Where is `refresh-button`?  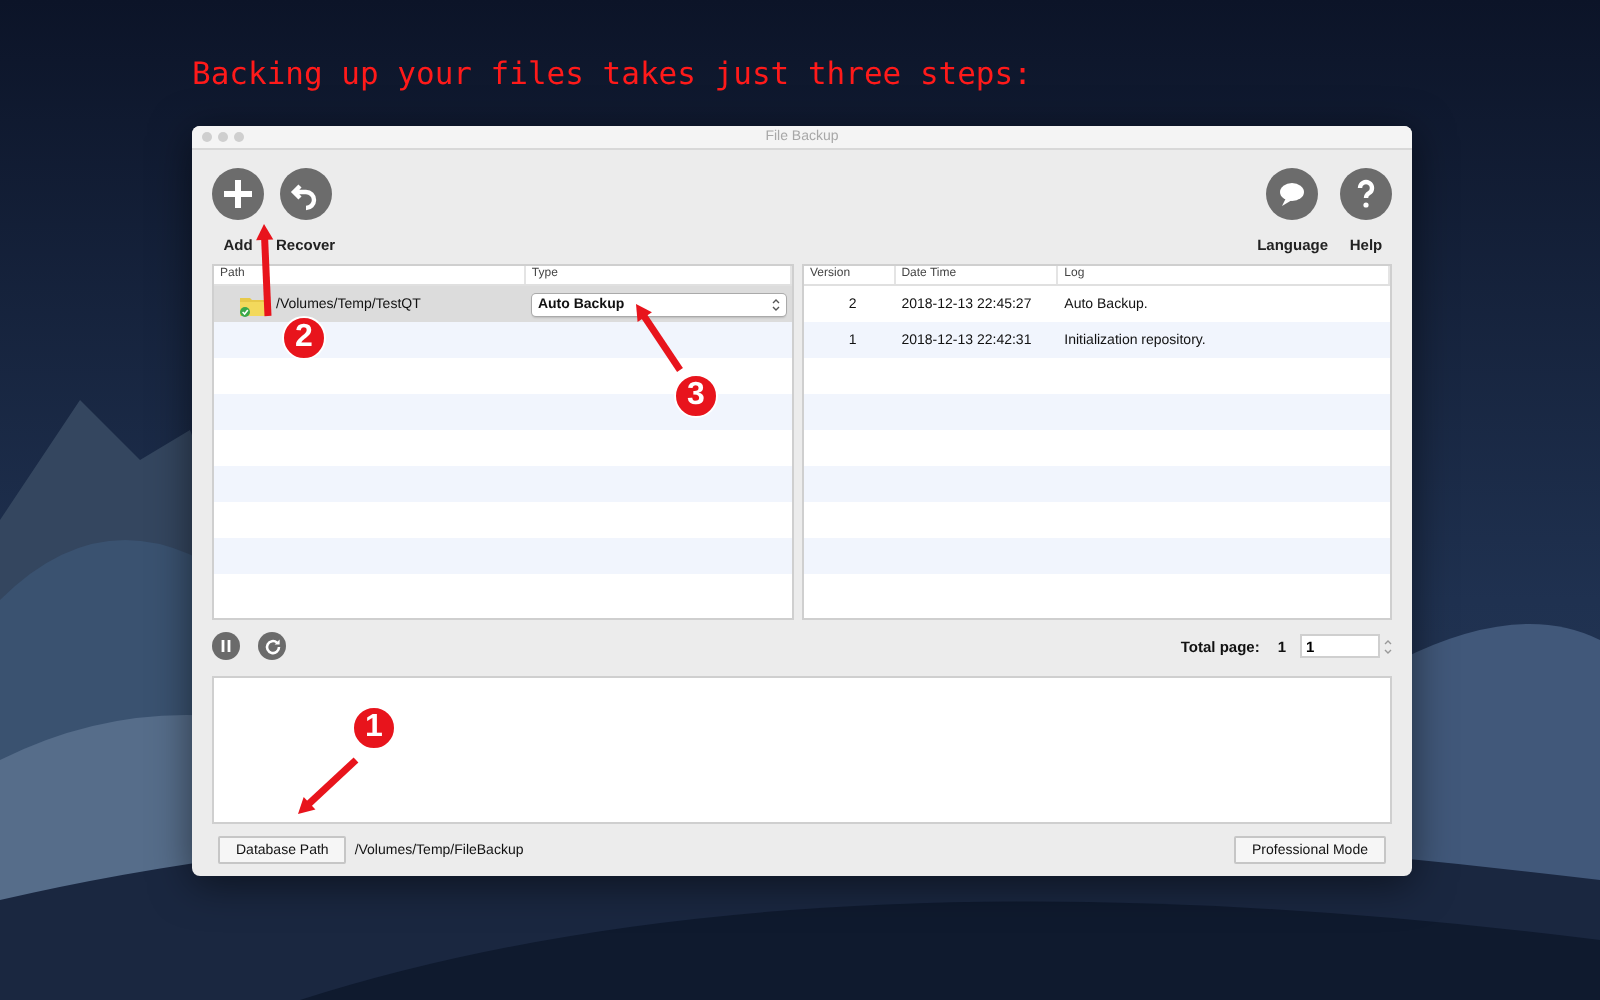
refresh-button is located at coordinates (272, 646).